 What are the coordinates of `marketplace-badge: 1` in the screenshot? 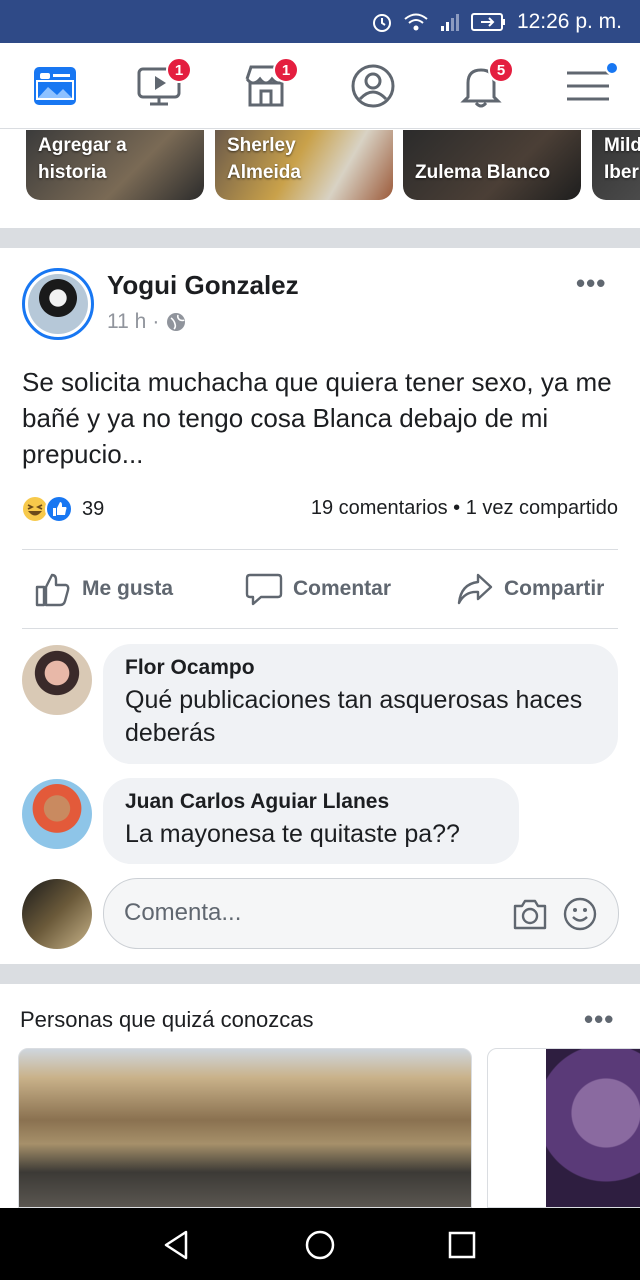 It's located at (286, 70).